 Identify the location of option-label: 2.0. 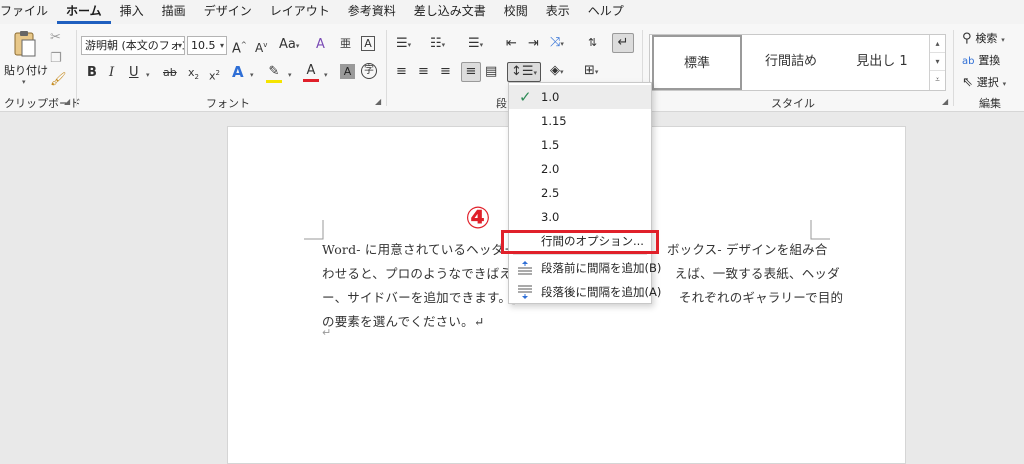
(550, 169).